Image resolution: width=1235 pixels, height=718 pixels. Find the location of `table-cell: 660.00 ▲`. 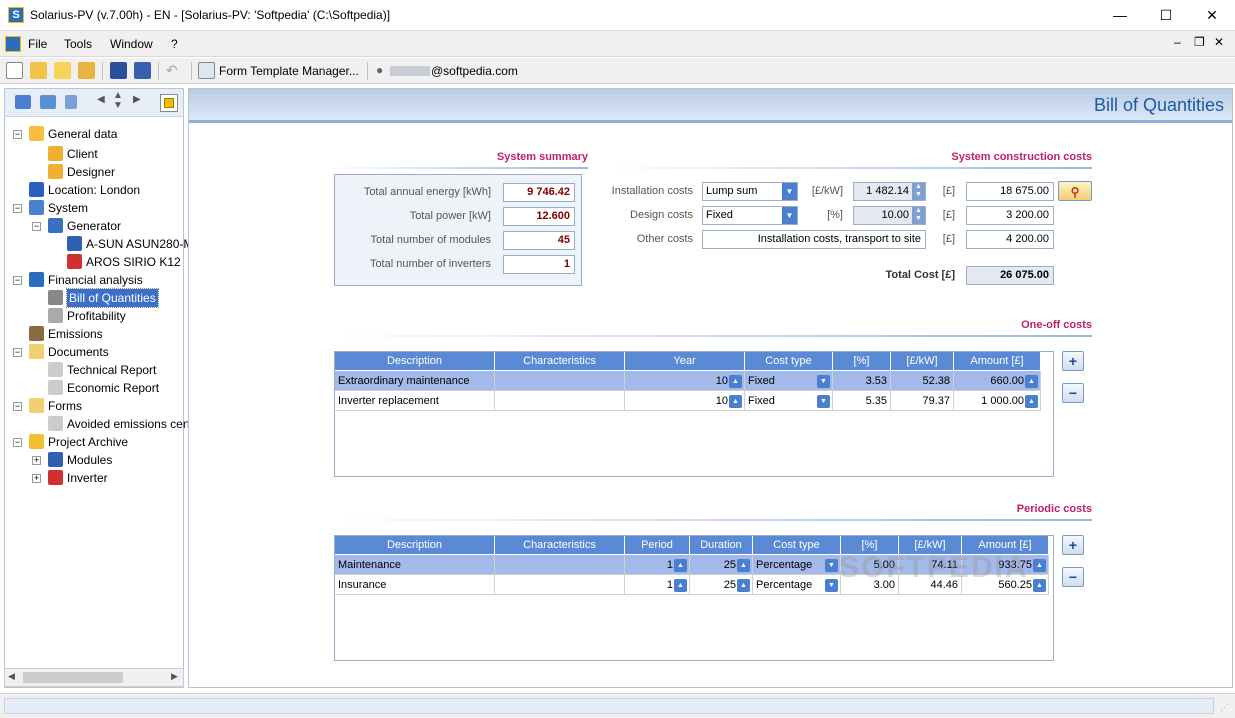

table-cell: 660.00 ▲ is located at coordinates (997, 381).